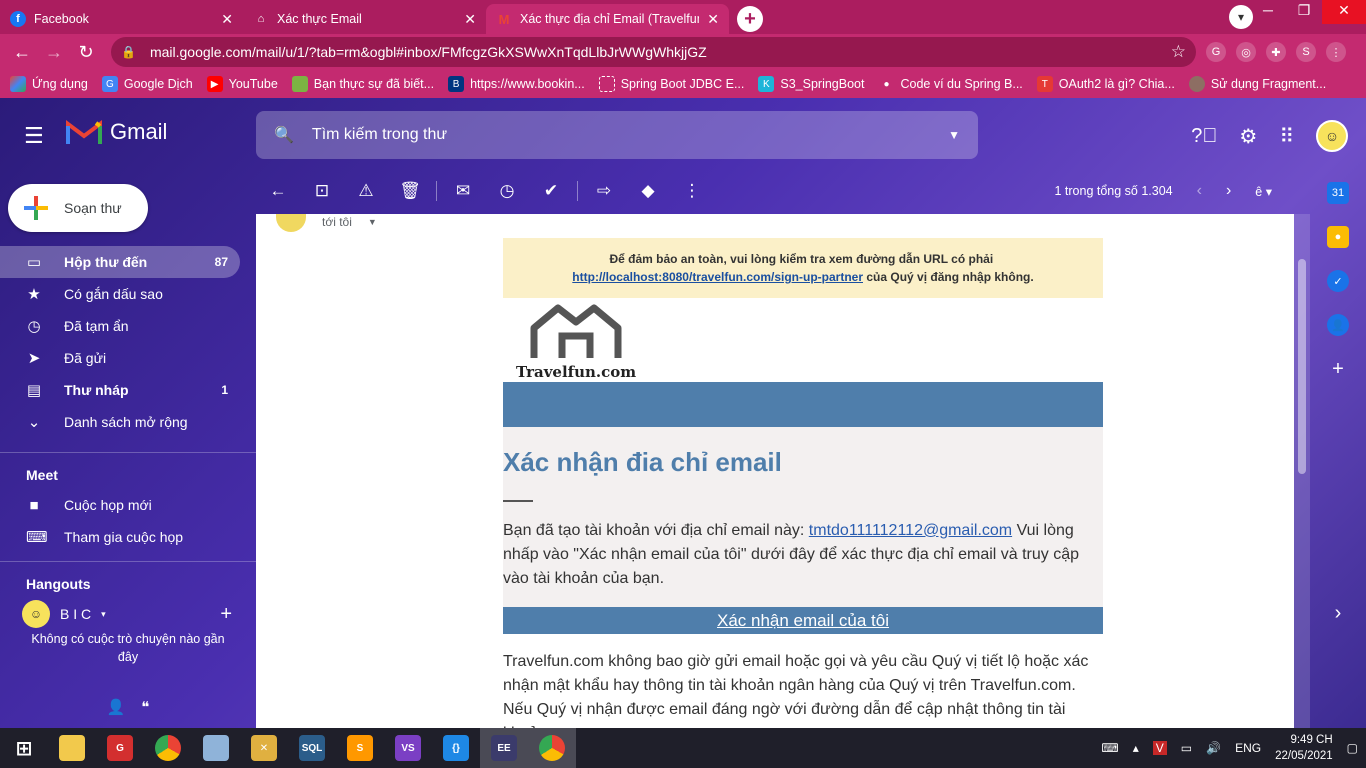  Describe the element at coordinates (49, 84) in the screenshot. I see `bookmark-apps: Ứng dụng` at that location.